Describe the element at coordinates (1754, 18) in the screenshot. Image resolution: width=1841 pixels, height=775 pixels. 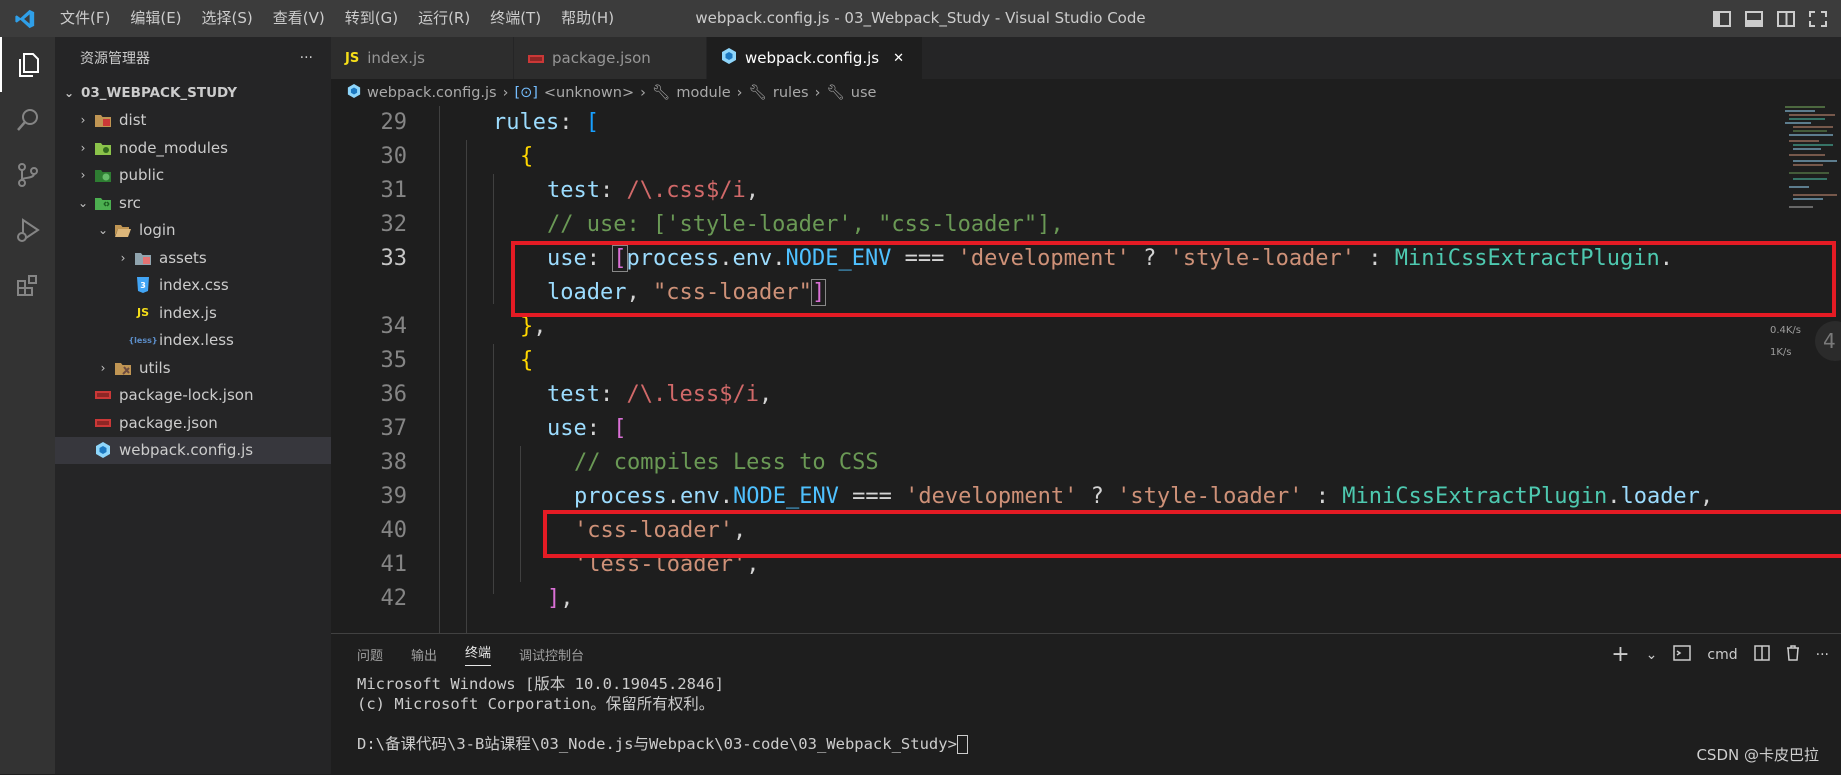
I see `toggle-panel-icon` at that location.